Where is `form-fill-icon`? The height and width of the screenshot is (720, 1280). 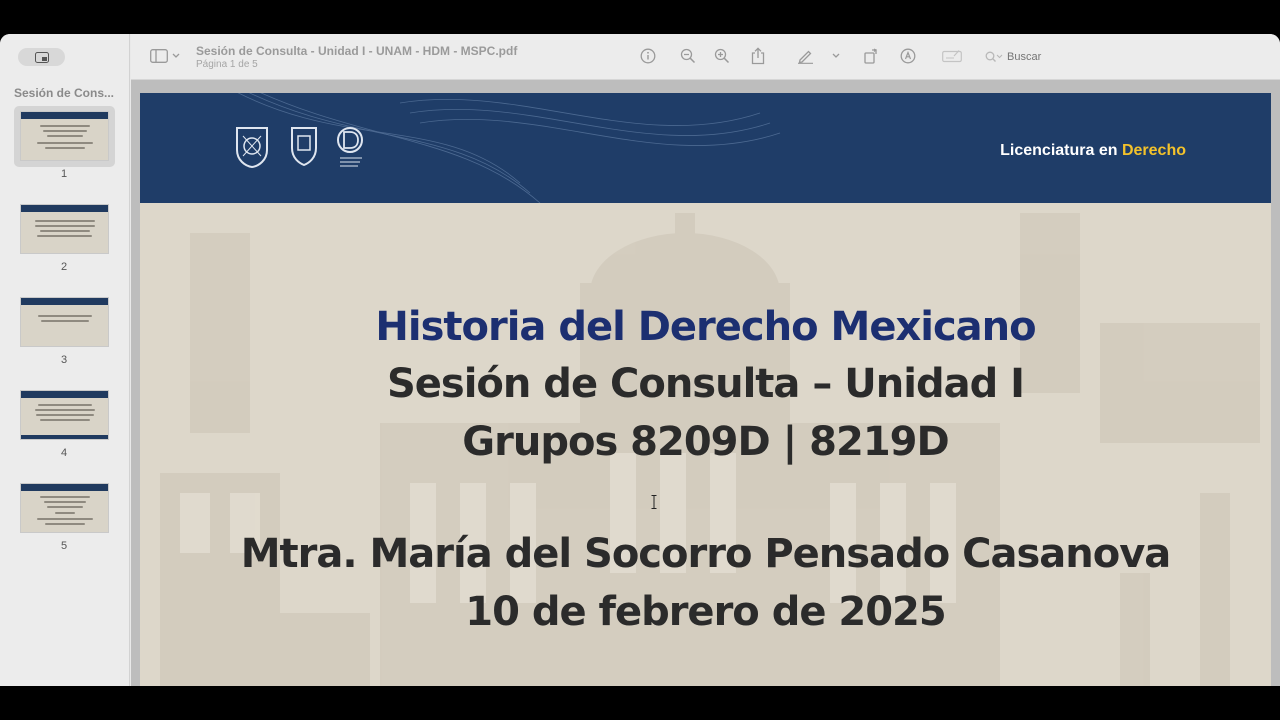 form-fill-icon is located at coordinates (952, 56).